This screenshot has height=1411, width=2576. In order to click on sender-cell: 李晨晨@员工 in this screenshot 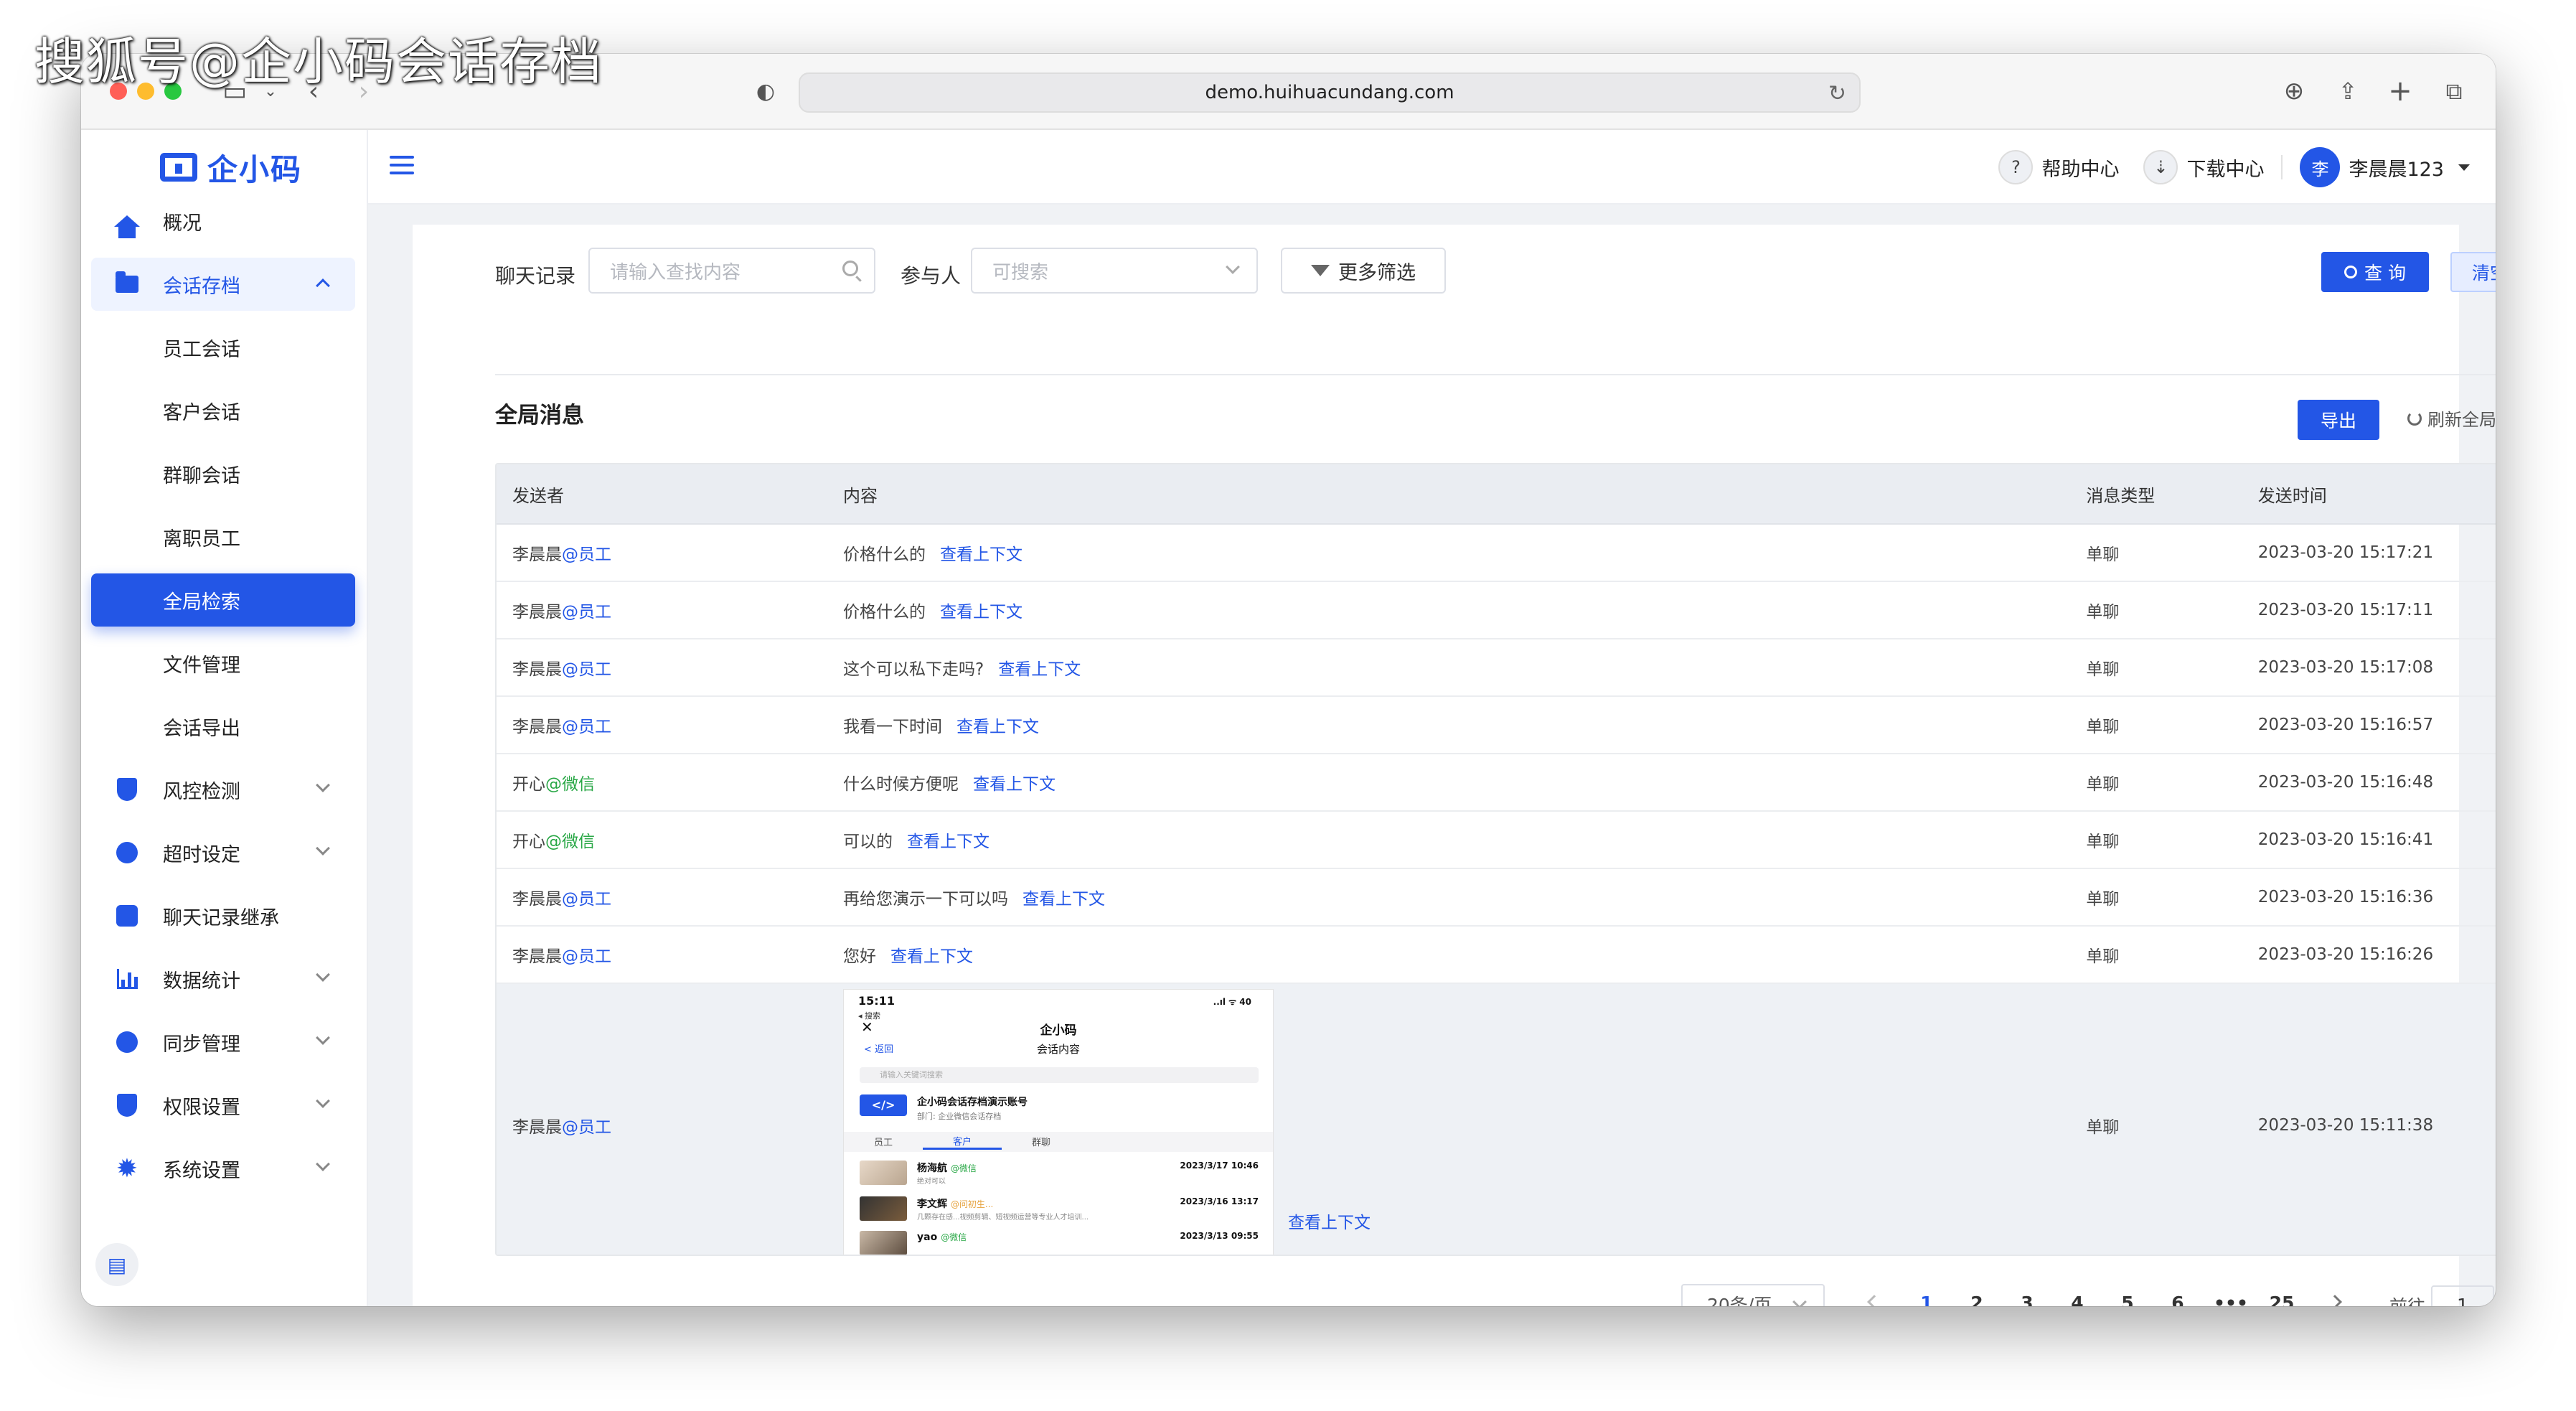, I will do `click(670, 610)`.